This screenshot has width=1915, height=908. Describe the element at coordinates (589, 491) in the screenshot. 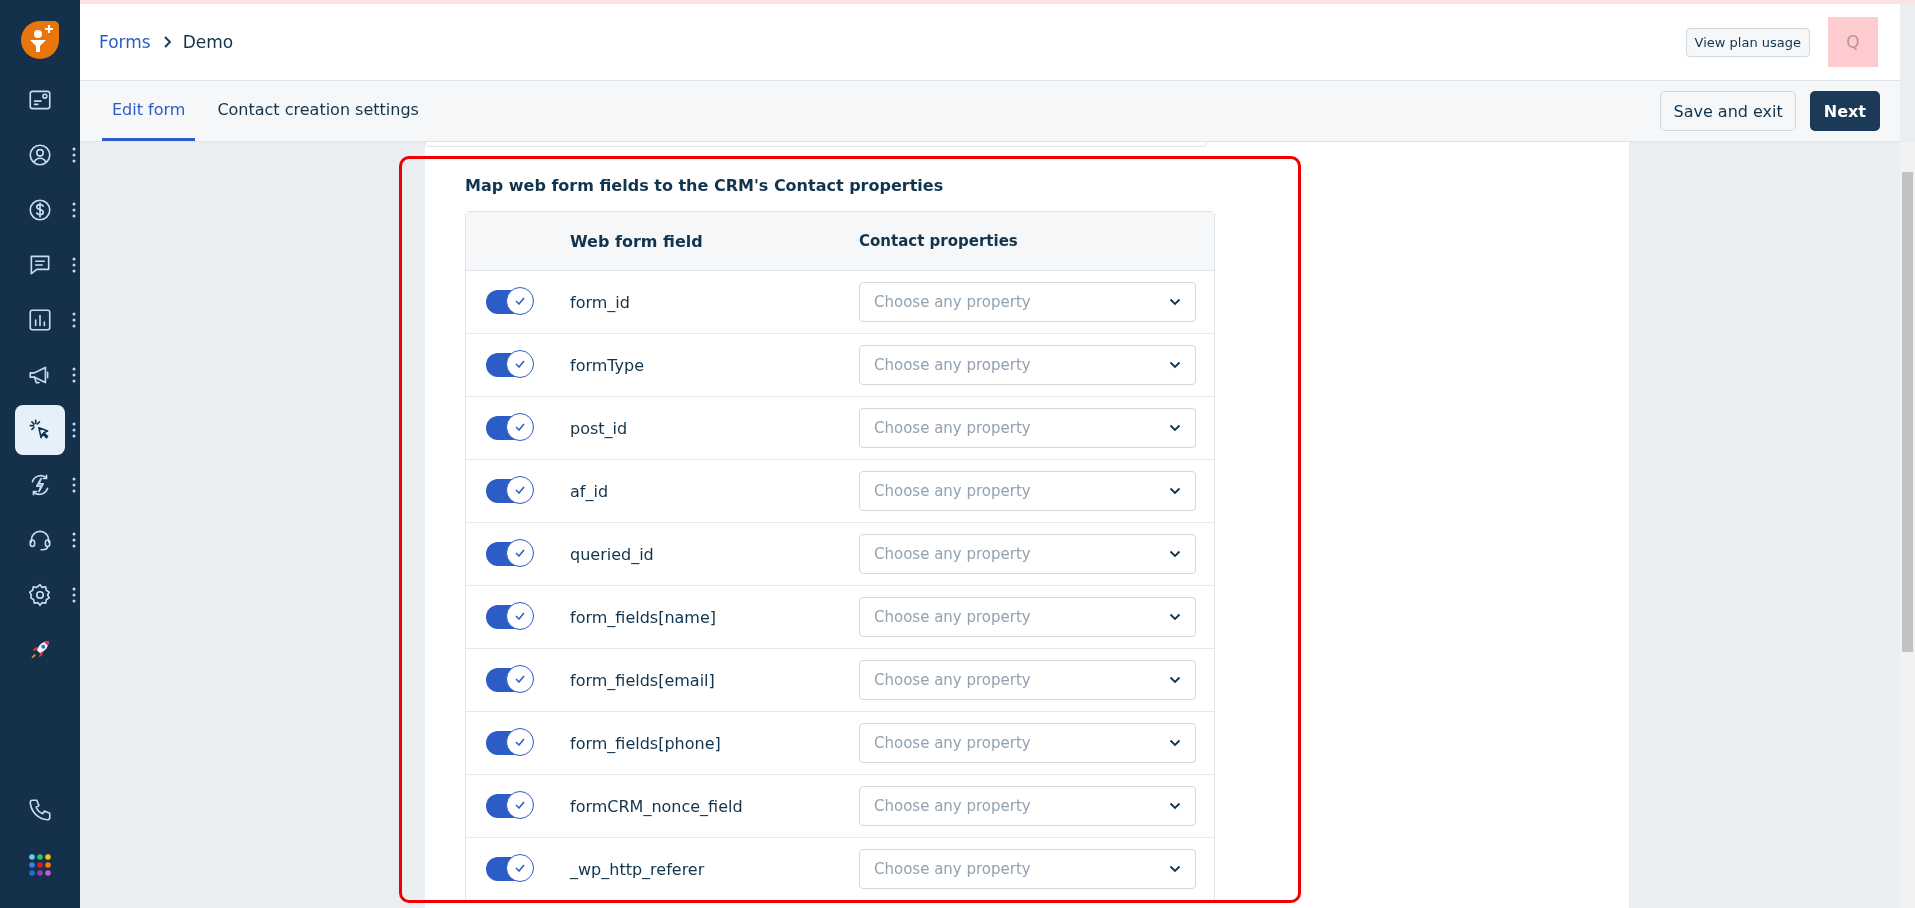

I see `field-name: af_id` at that location.